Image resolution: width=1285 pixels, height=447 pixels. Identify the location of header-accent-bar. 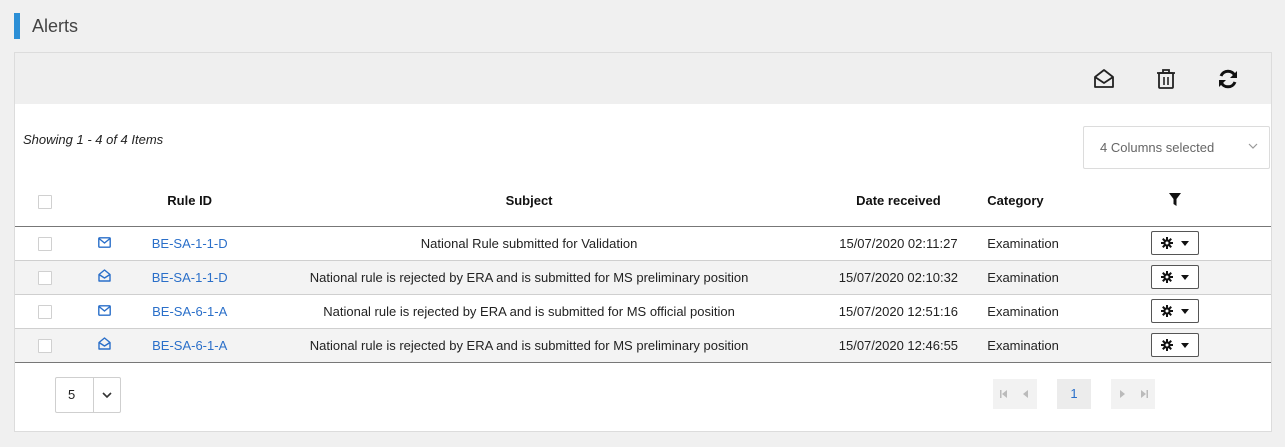
(17, 26).